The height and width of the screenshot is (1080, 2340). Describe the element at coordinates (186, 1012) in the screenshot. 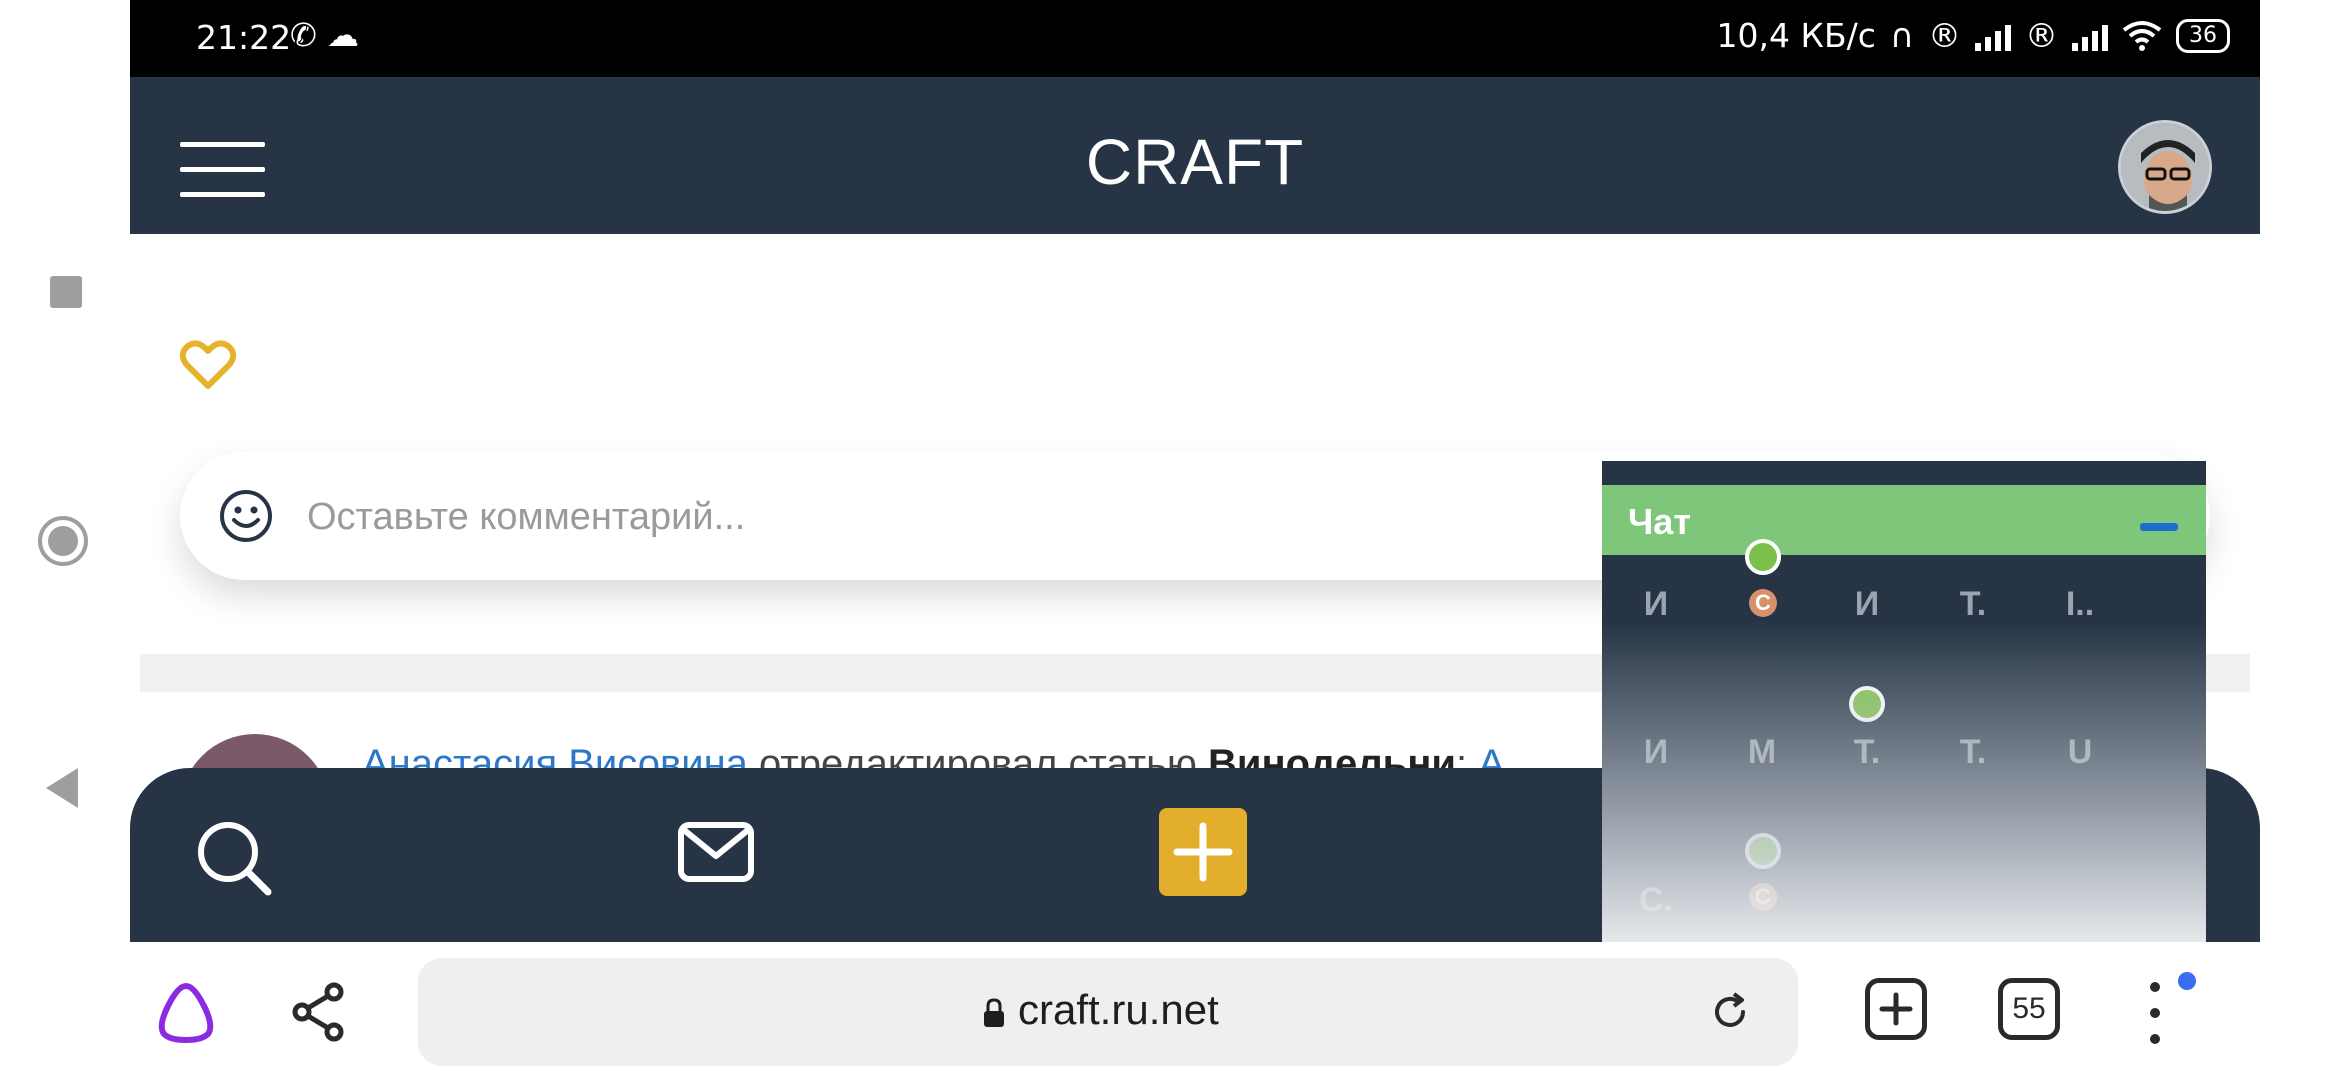

I see `alice-assistant-icon` at that location.